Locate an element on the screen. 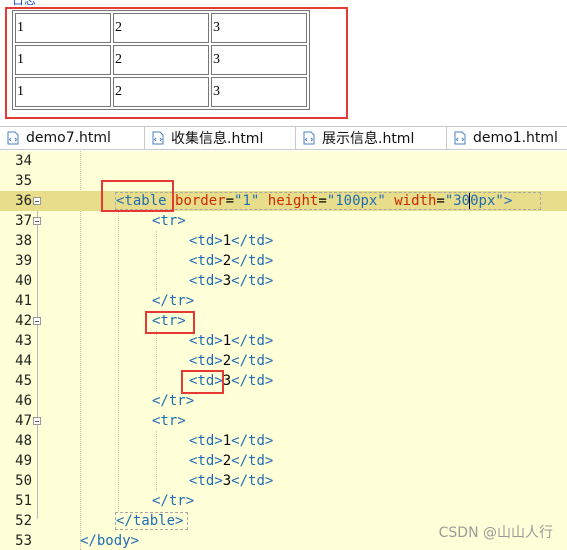 The image size is (567, 550). code-line: 45 <td>3</td> is located at coordinates (283, 381).